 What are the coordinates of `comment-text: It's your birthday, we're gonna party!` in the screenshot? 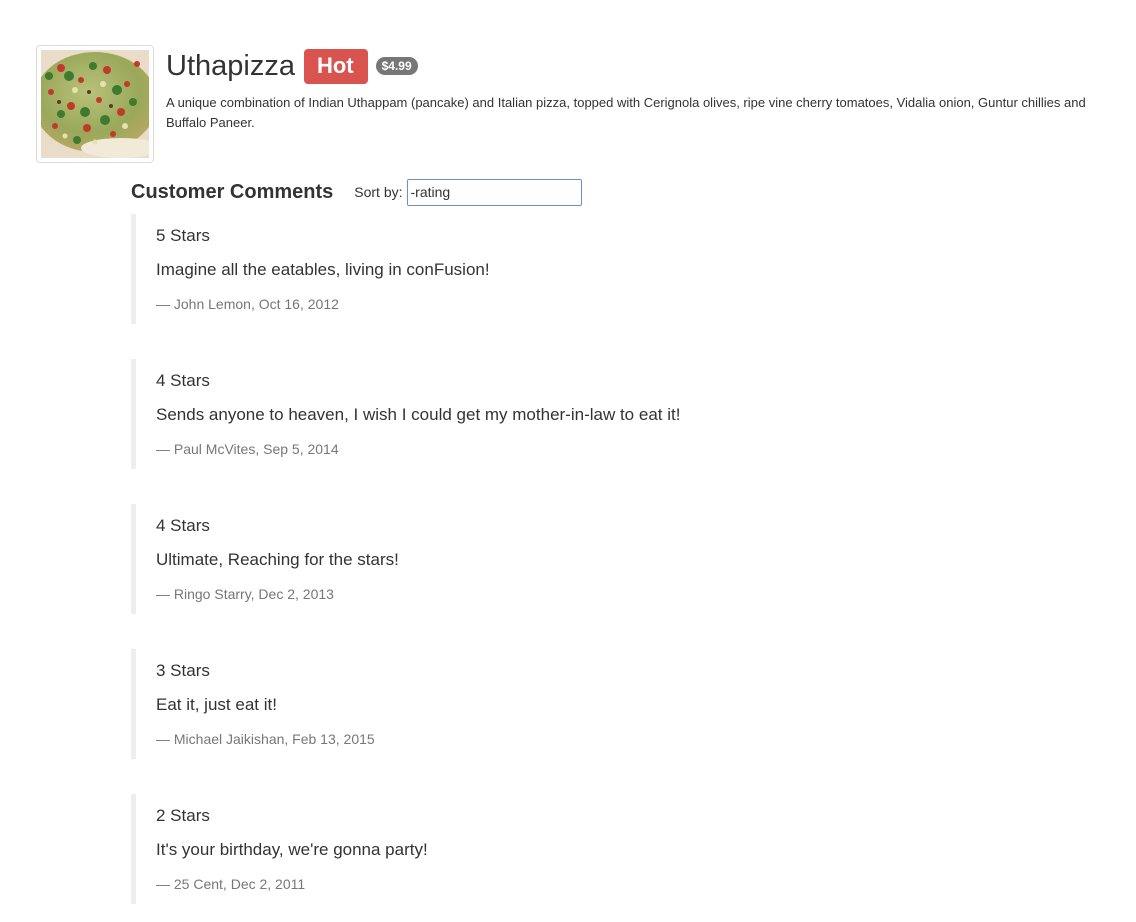 It's located at (292, 849).